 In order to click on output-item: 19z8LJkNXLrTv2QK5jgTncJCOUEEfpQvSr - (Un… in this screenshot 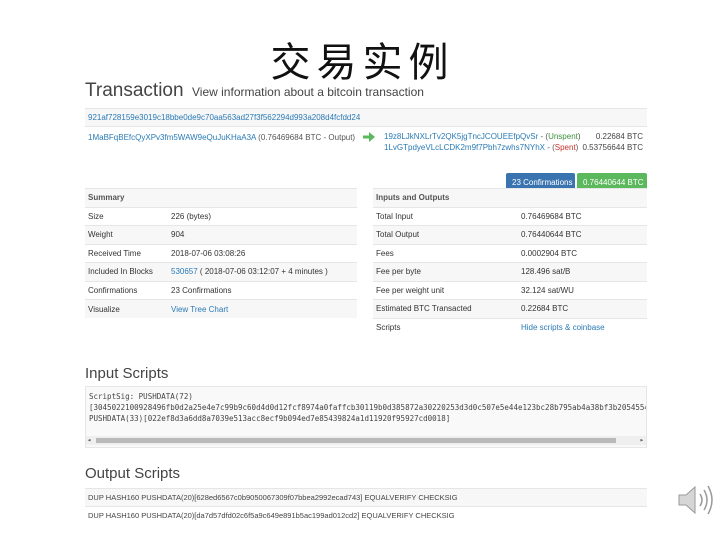, I will do `click(482, 136)`.